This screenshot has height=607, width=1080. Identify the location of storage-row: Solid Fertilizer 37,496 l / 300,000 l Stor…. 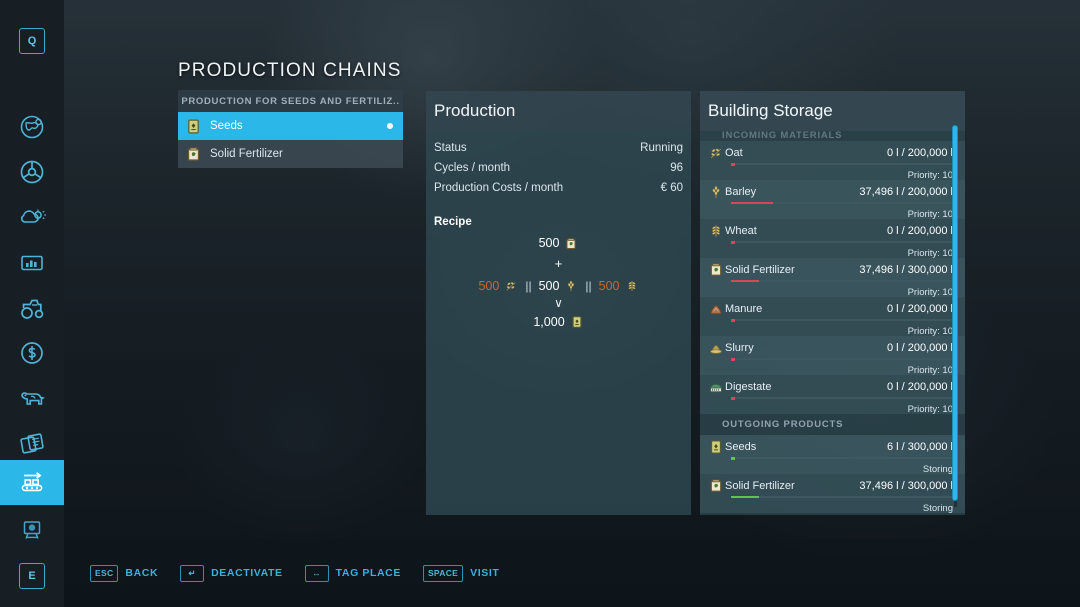
(832, 494).